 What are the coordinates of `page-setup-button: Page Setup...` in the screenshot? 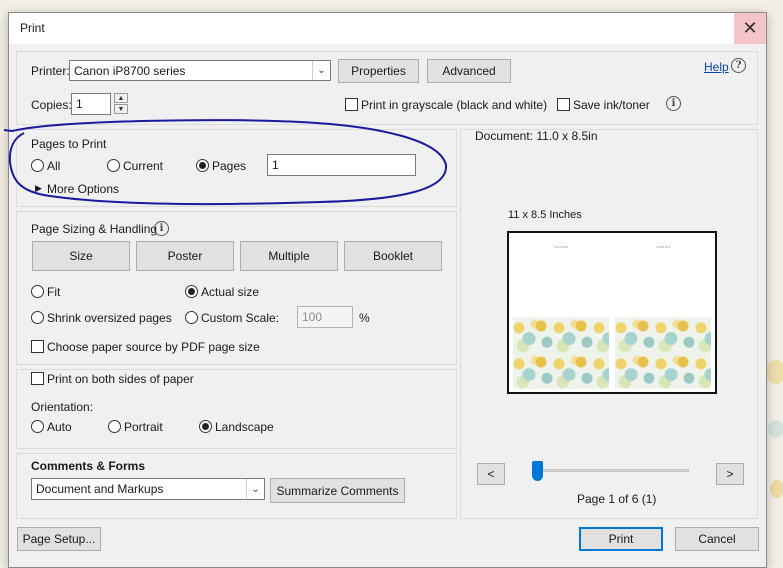 It's located at (59, 539).